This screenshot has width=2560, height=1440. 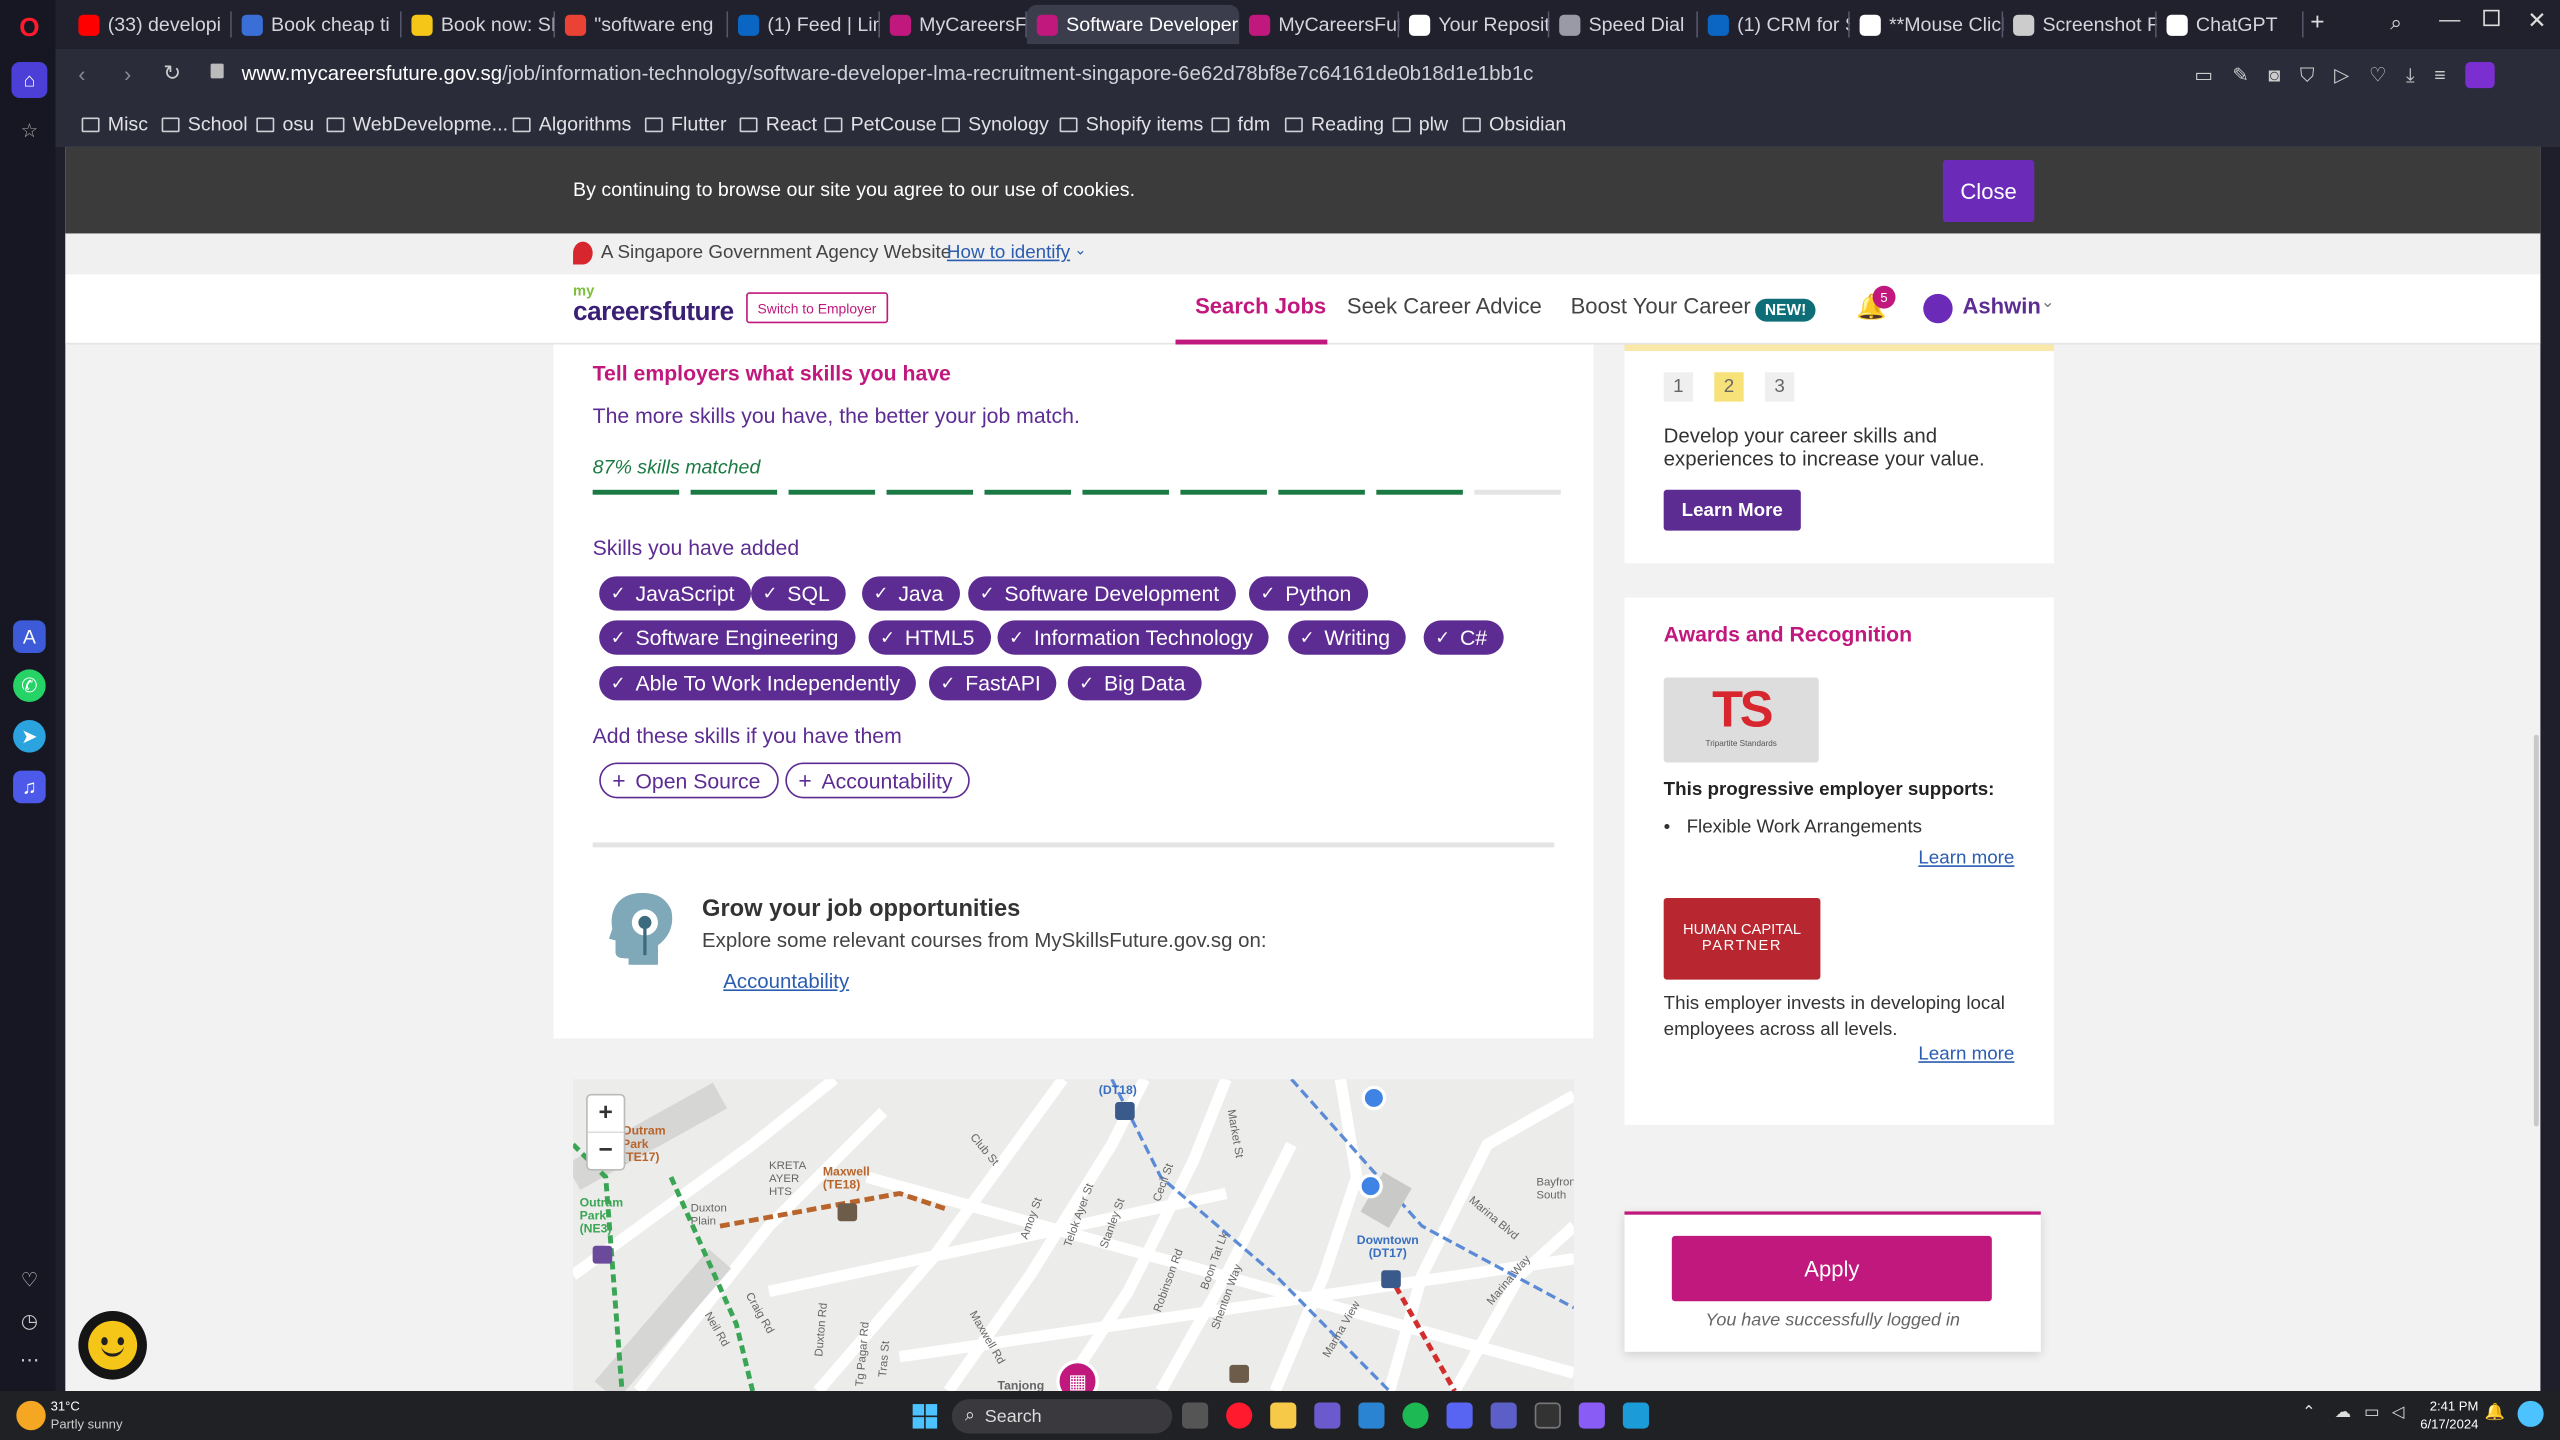 What do you see at coordinates (1623, 24) in the screenshot?
I see `browser-tab: Speed Dial` at bounding box center [1623, 24].